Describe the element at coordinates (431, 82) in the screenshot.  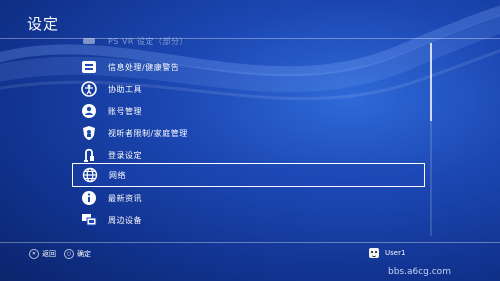
I see `scrollbar-thumb` at that location.